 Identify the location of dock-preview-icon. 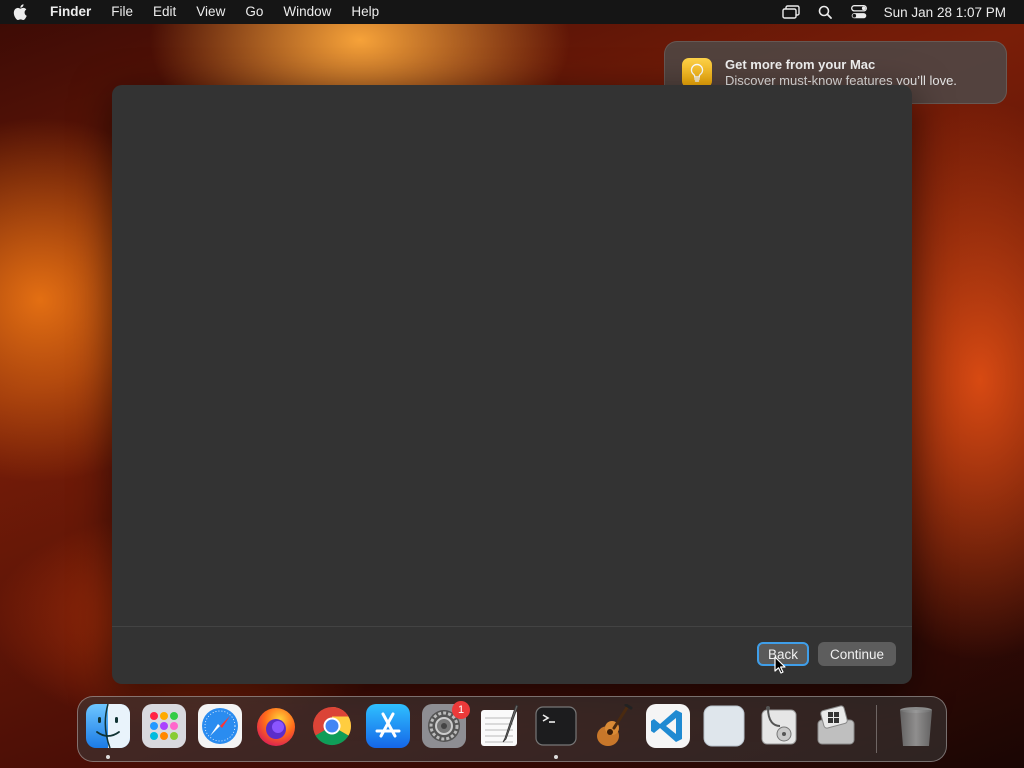
(724, 726).